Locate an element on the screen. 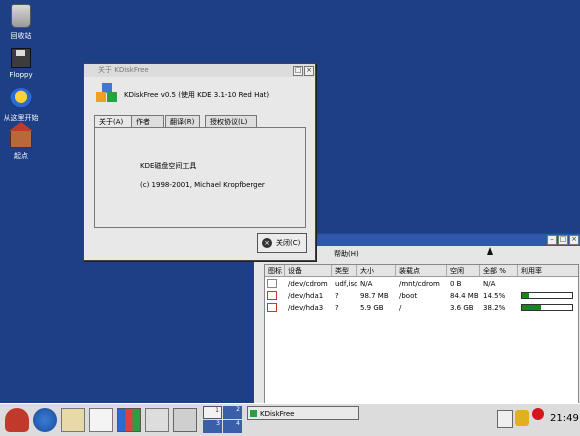 Image resolution: width=580 pixels, height=436 pixels. cell-mount: / is located at coordinates (400, 308).